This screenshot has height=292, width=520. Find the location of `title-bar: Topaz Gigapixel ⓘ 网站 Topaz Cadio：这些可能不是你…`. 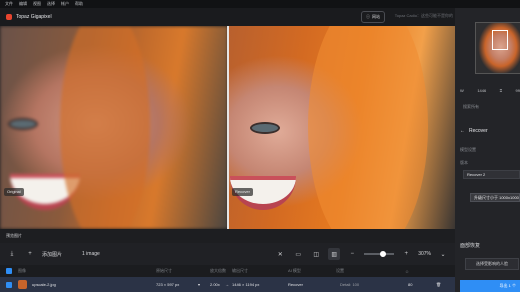

title-bar: Topaz Gigapixel ⓘ 网站 Topaz Cadio：这些可能不是你… is located at coordinates (227, 17).